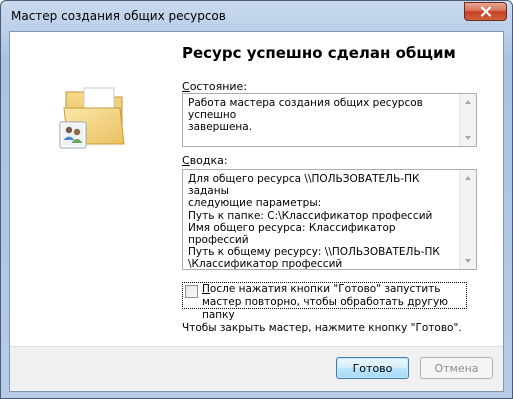 The height and width of the screenshot is (399, 513). Describe the element at coordinates (456, 368) in the screenshot. I see `cancel-button: Отмена` at that location.